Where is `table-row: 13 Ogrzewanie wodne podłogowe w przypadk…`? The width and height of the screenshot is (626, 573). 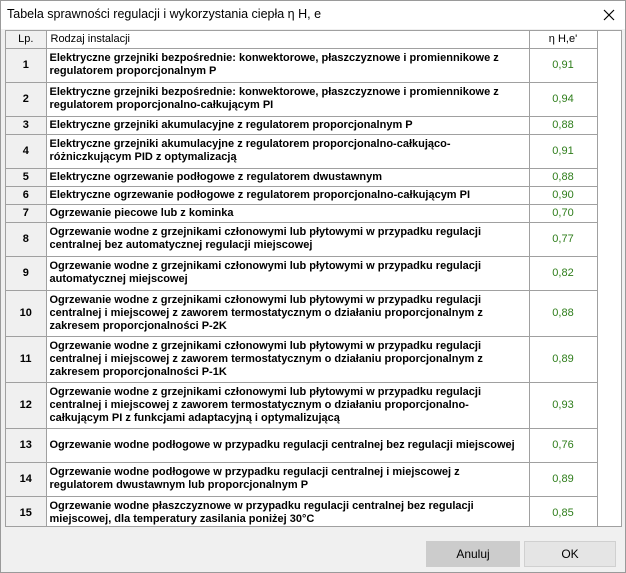
table-row: 13 Ogrzewanie wodne podłogowe w przypadk… is located at coordinates (302, 445).